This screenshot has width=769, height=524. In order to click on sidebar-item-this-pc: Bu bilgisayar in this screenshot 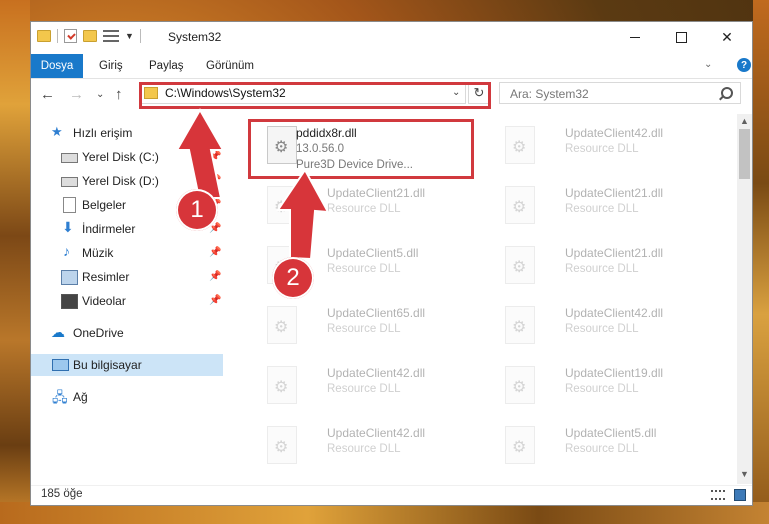, I will do `click(127, 365)`.